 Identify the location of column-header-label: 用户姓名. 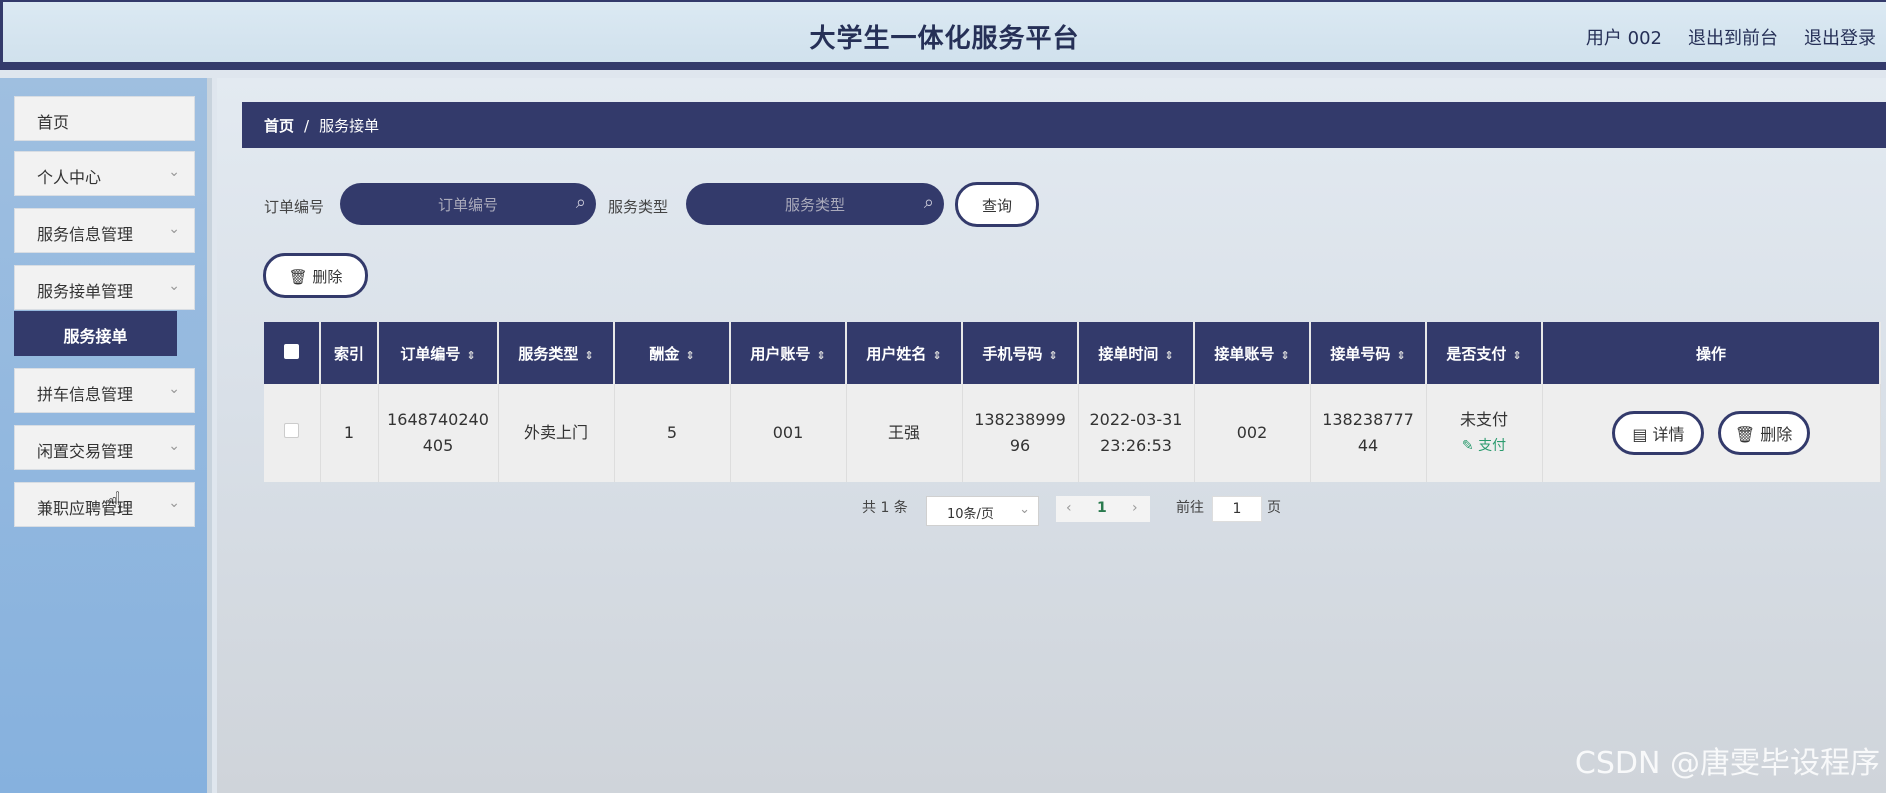
(896, 353).